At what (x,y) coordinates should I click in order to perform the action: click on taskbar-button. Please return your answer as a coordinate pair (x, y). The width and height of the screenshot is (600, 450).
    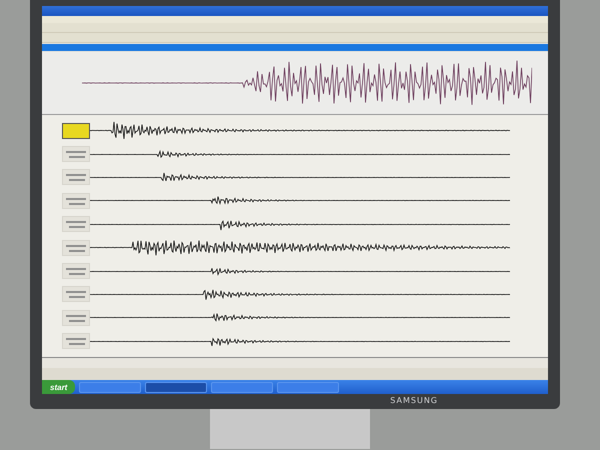
    Looking at the image, I should click on (176, 387).